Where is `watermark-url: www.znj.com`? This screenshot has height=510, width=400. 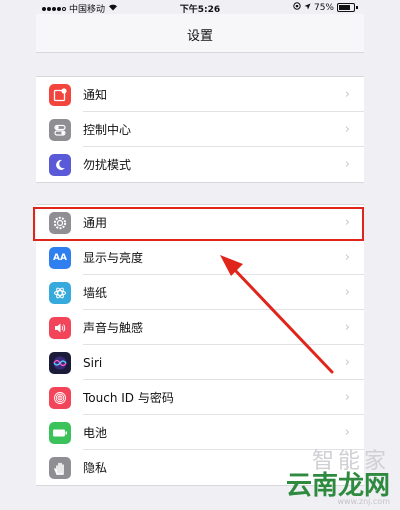 watermark-url: www.znj.com is located at coordinates (363, 501).